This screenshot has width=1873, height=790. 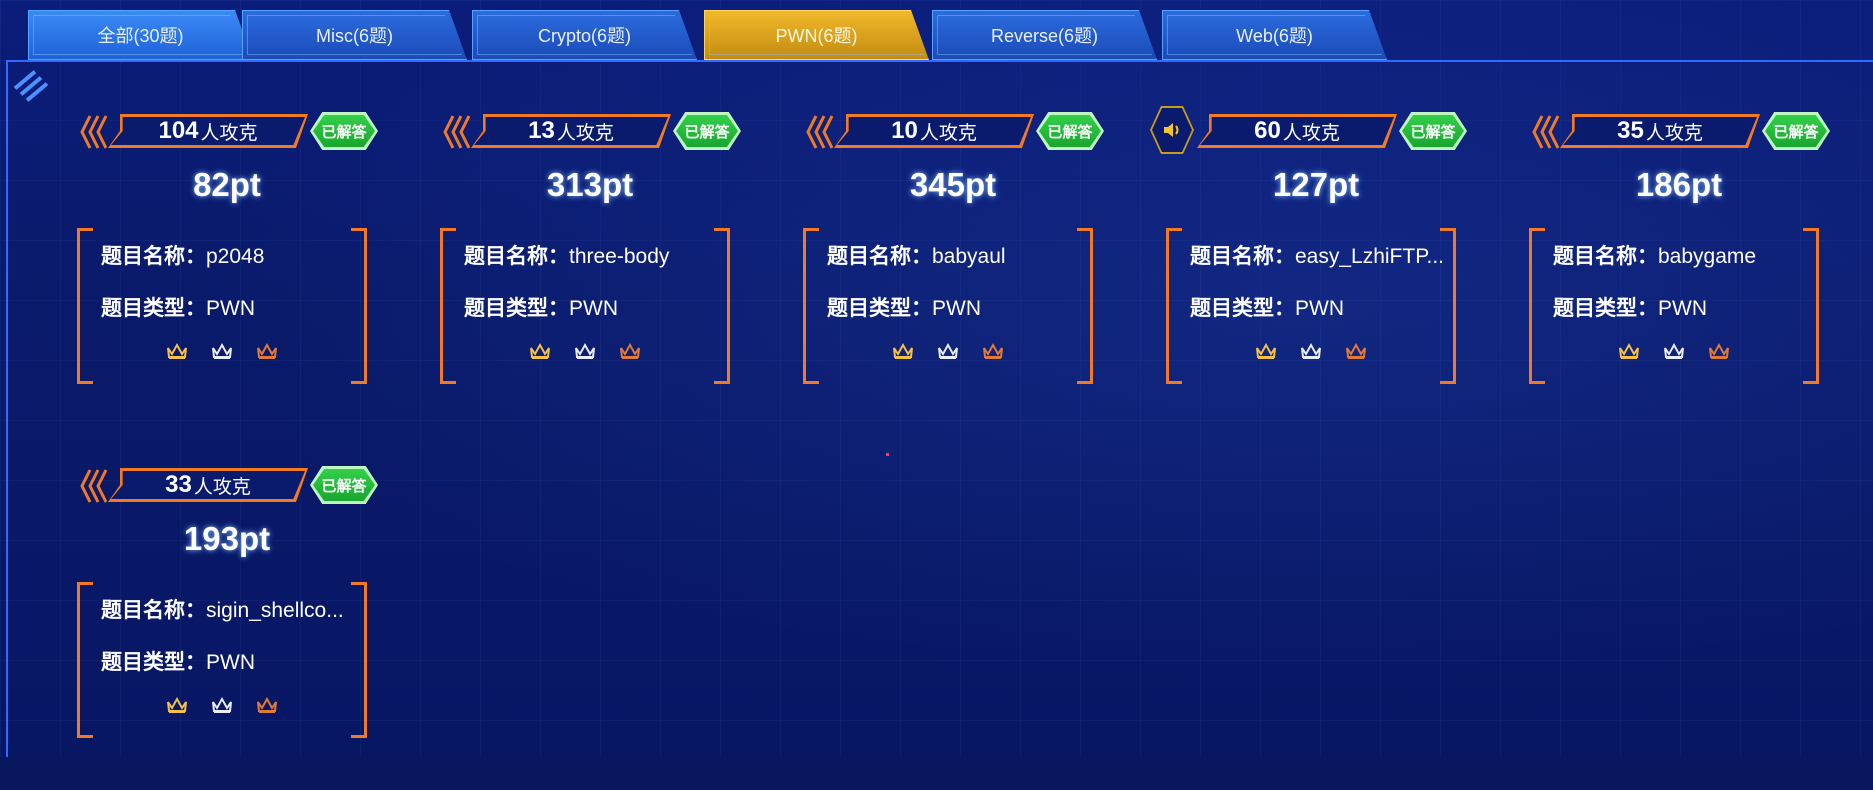 I want to click on tab-reverse: Reverse(6题), so click(x=1044, y=35).